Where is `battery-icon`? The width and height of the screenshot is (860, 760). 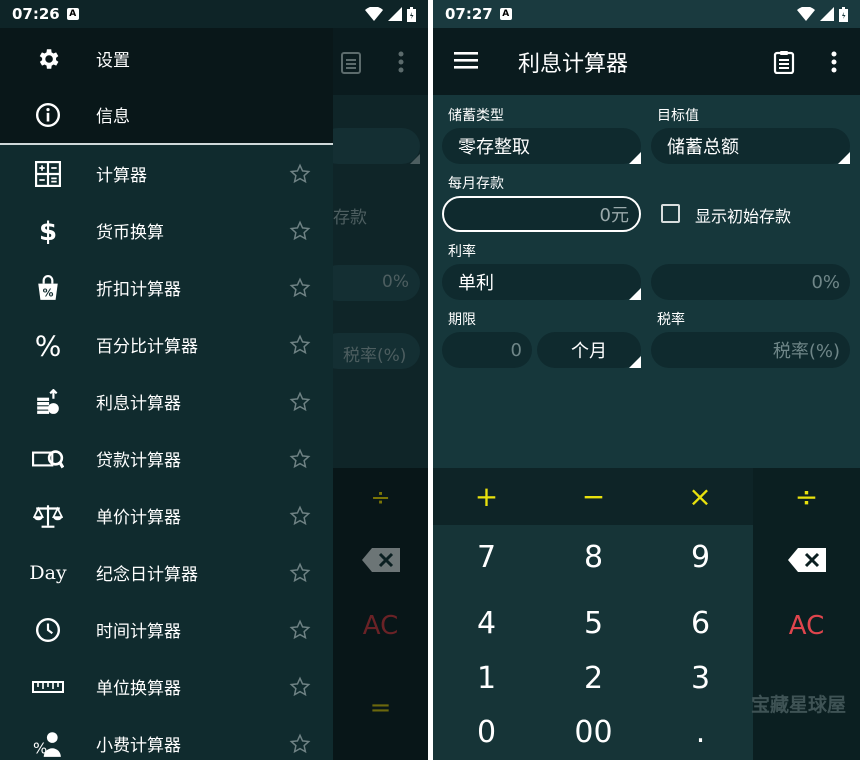 battery-icon is located at coordinates (843, 14).